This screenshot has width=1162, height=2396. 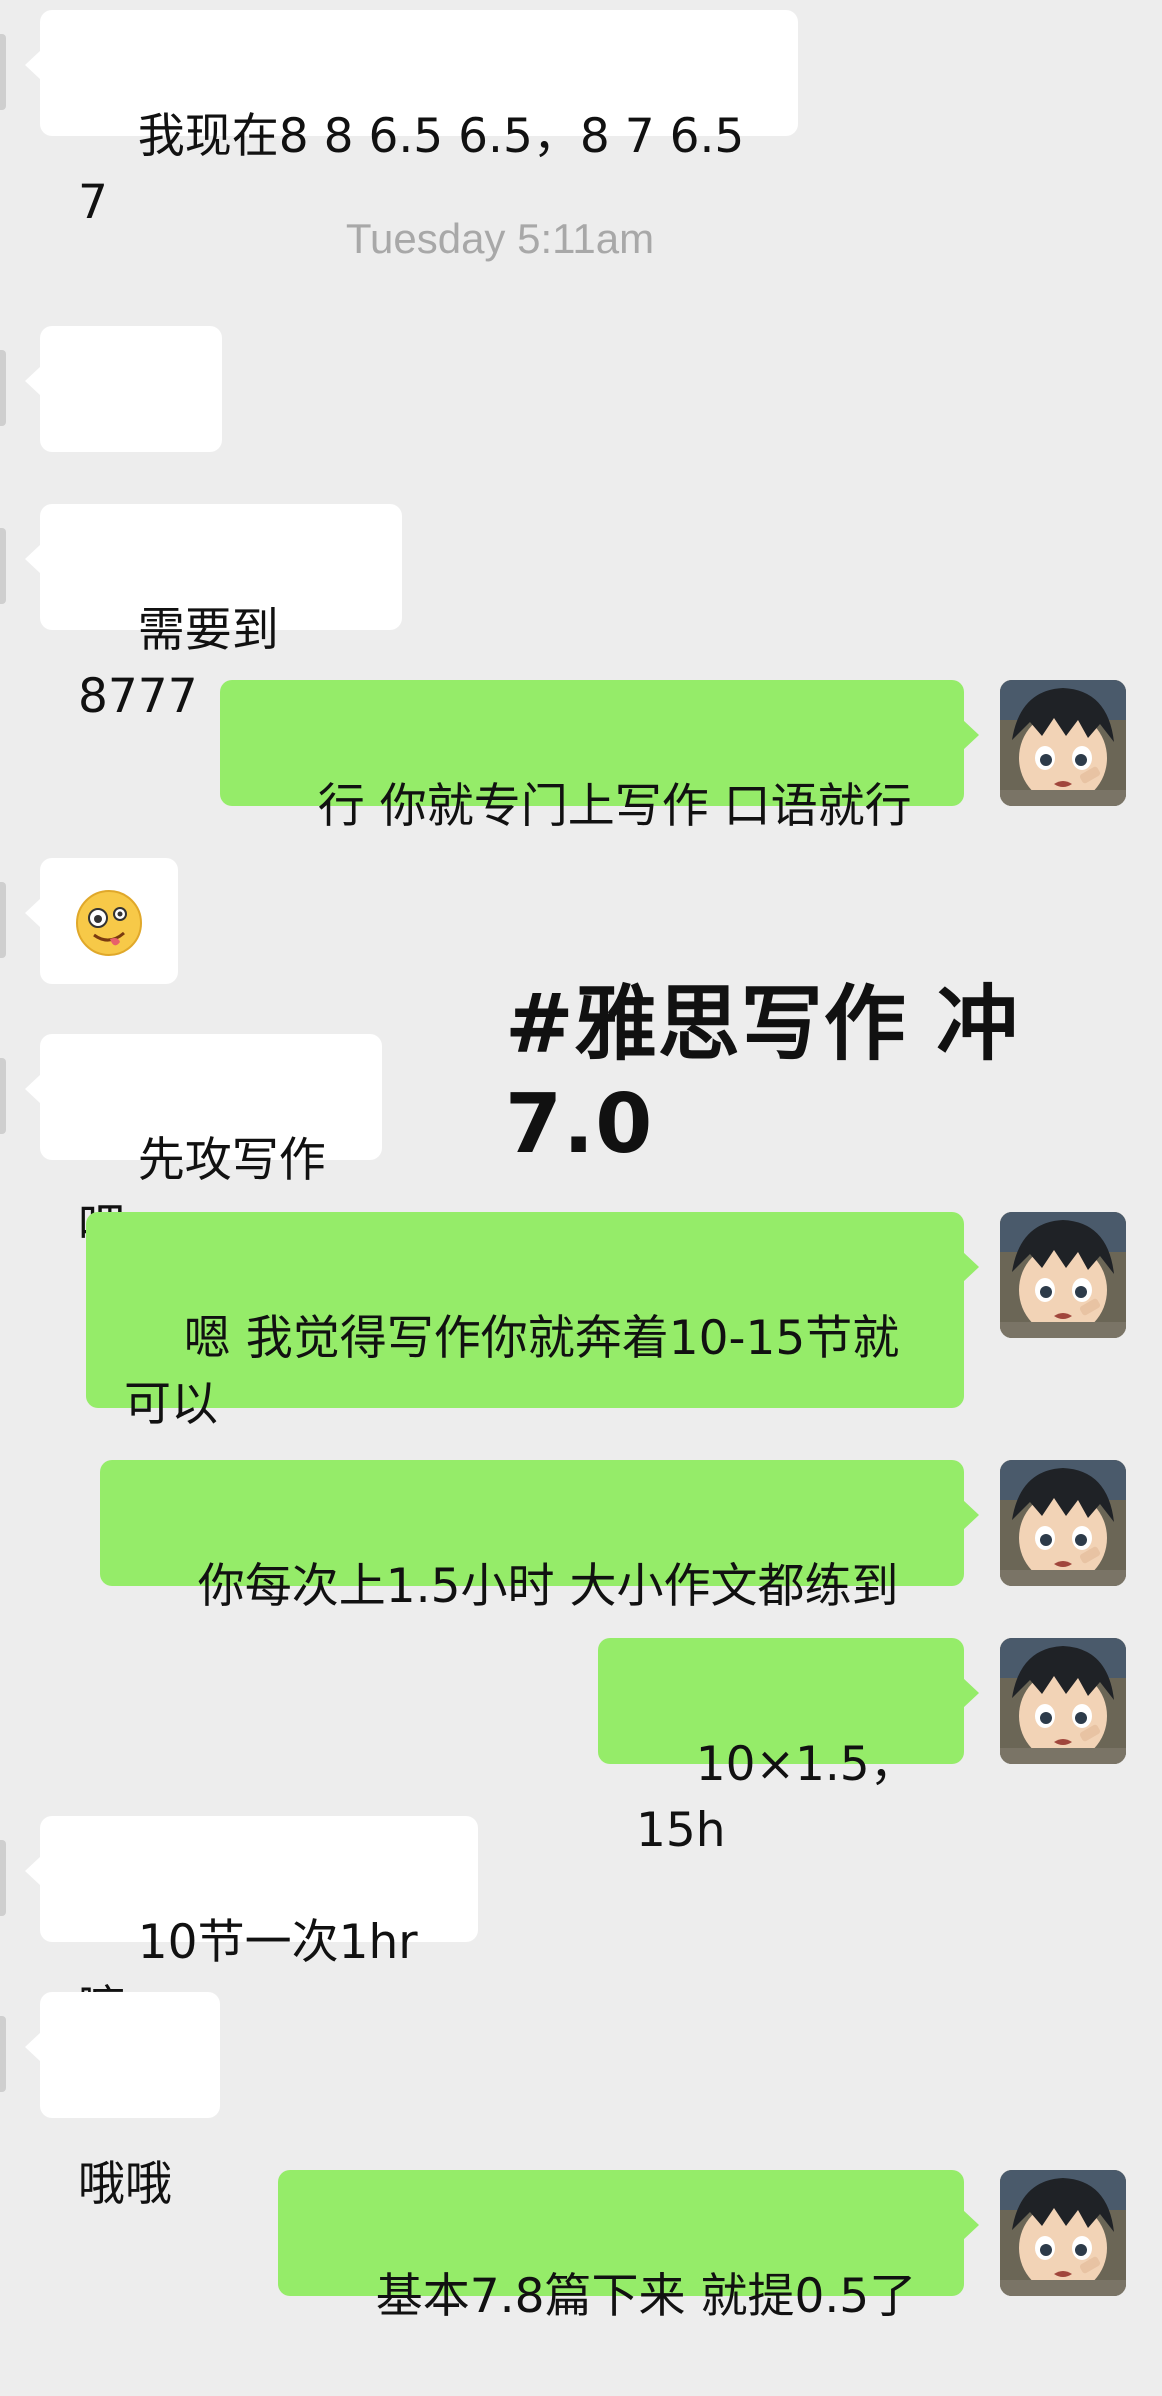 I want to click on message-bubble-incoming: 哦哦, so click(x=122, y=2102).